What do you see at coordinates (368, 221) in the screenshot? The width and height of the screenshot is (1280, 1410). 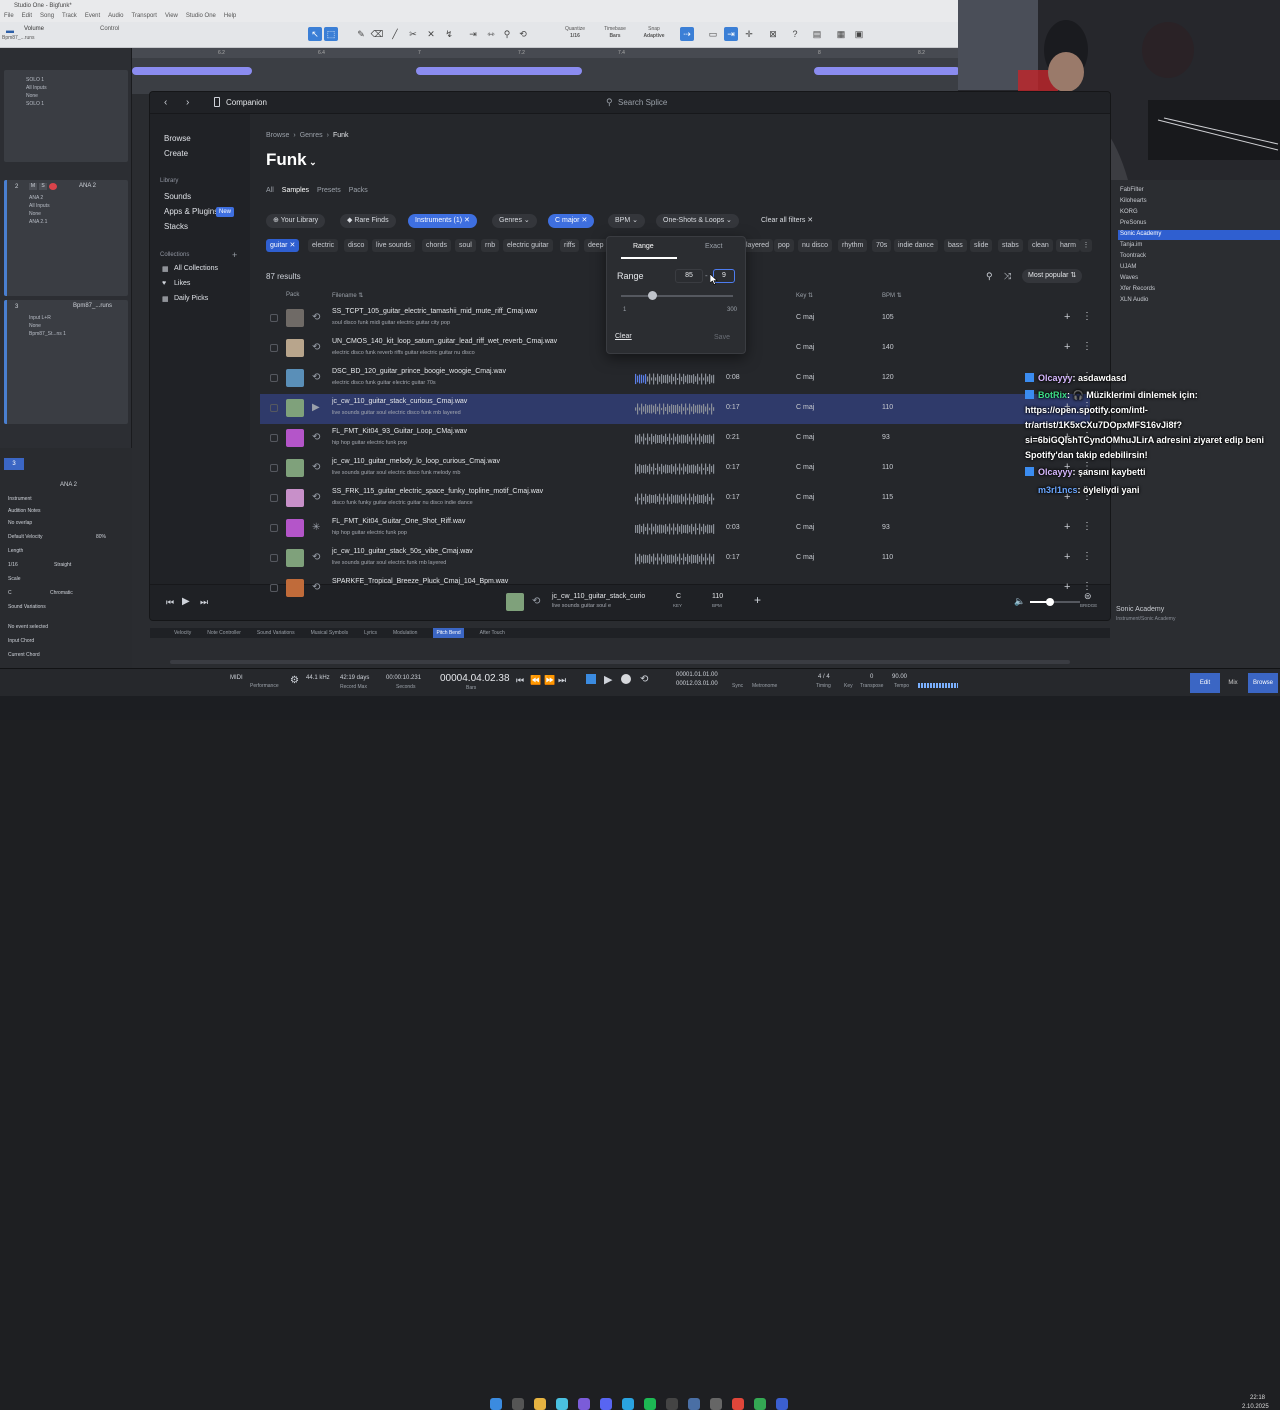 I see `rare-finds-filter: ◆ Rare Finds` at bounding box center [368, 221].